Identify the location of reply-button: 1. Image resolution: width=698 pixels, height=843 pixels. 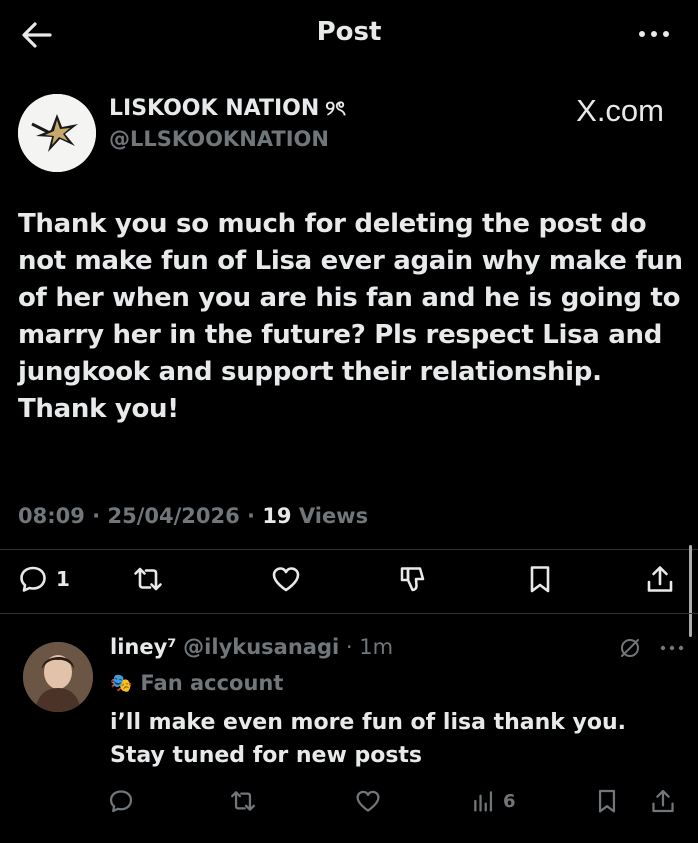
(44, 579).